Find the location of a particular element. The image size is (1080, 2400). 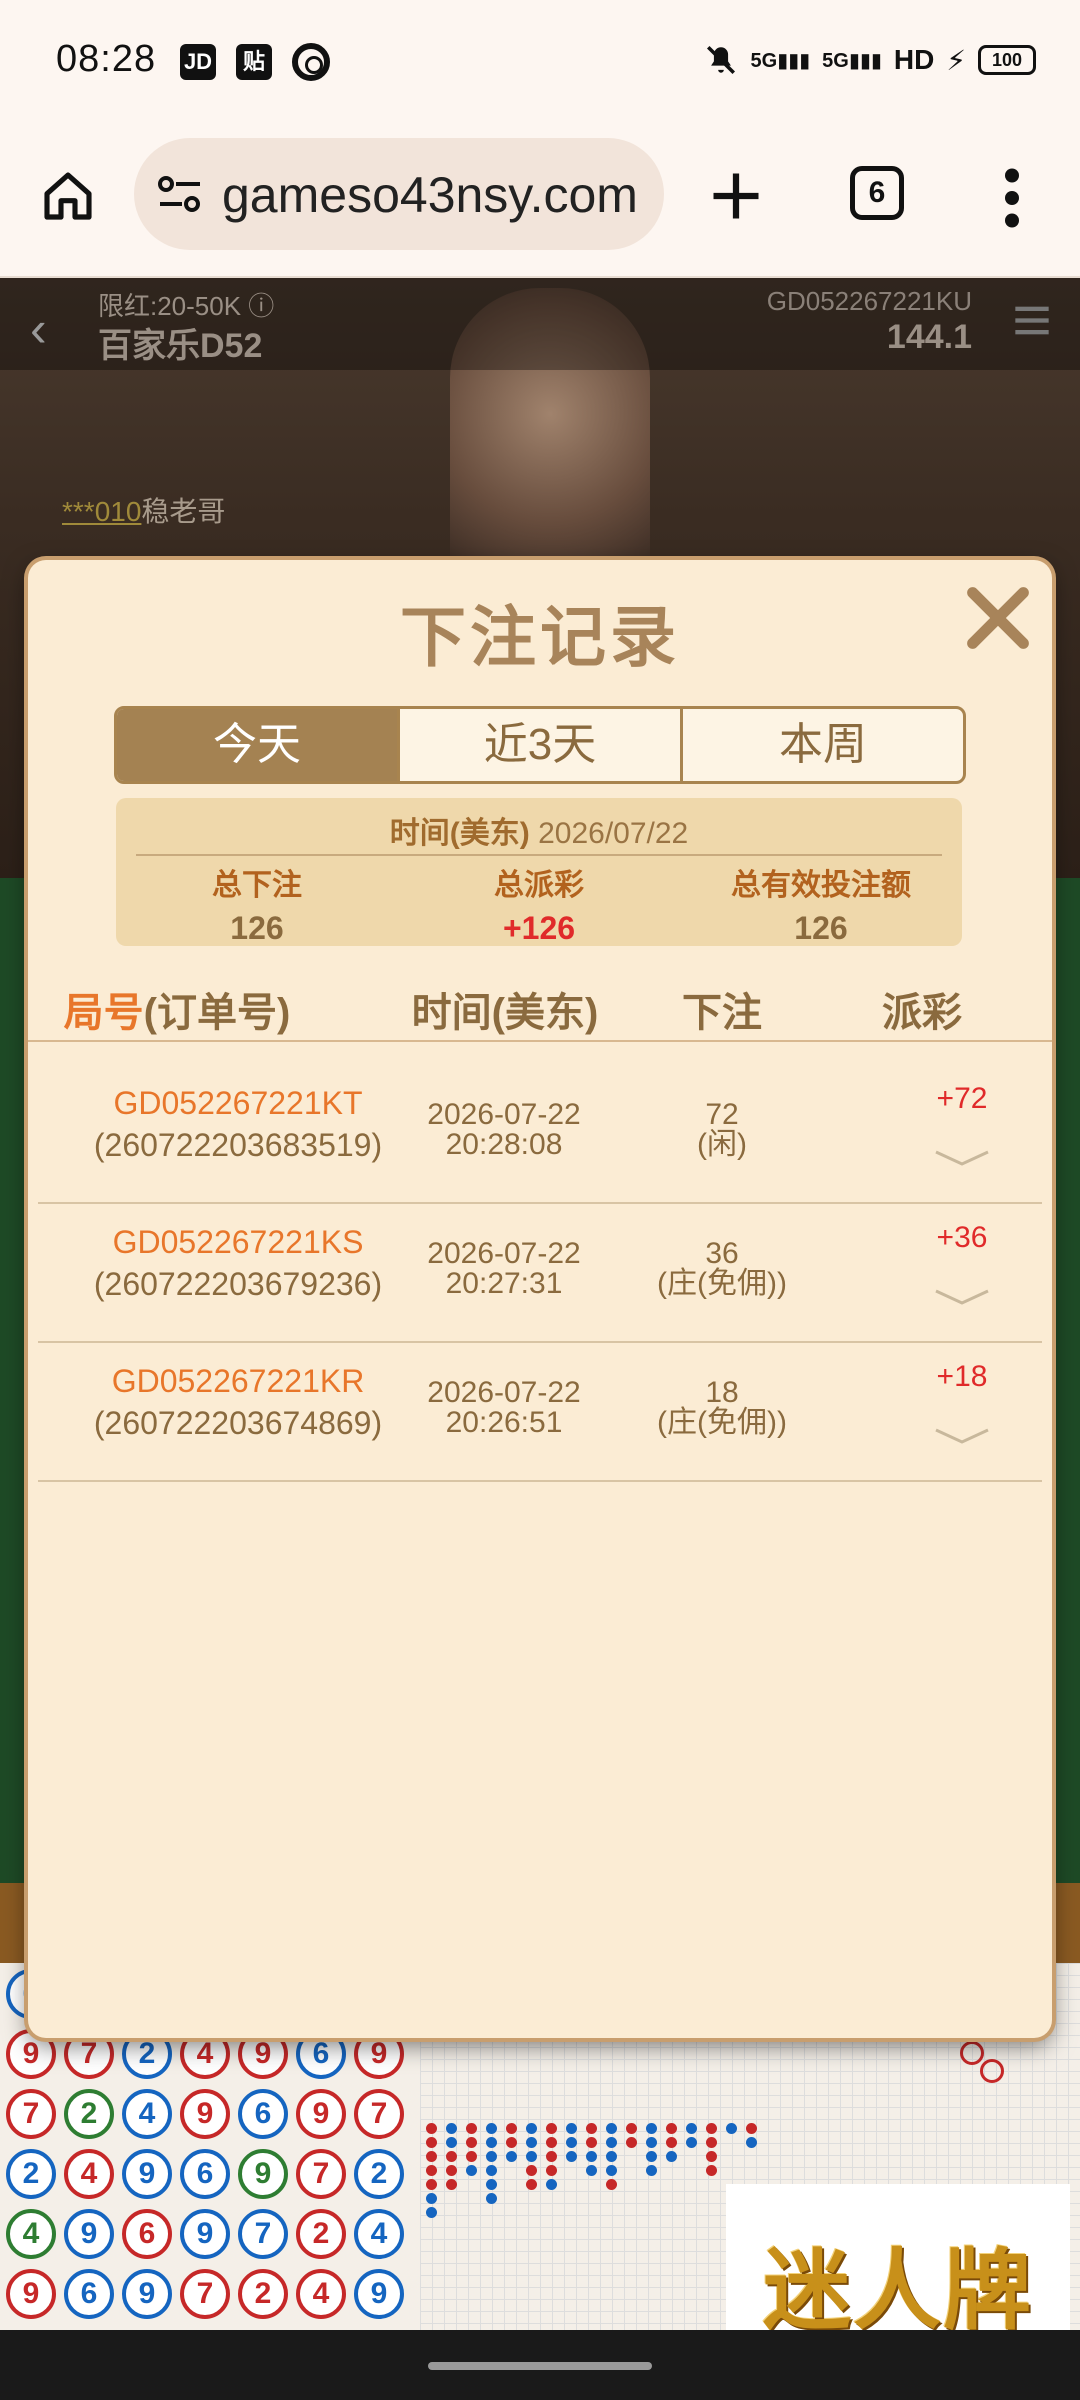

time-cell: 2026-07-22 20:27:31 is located at coordinates (504, 1269).